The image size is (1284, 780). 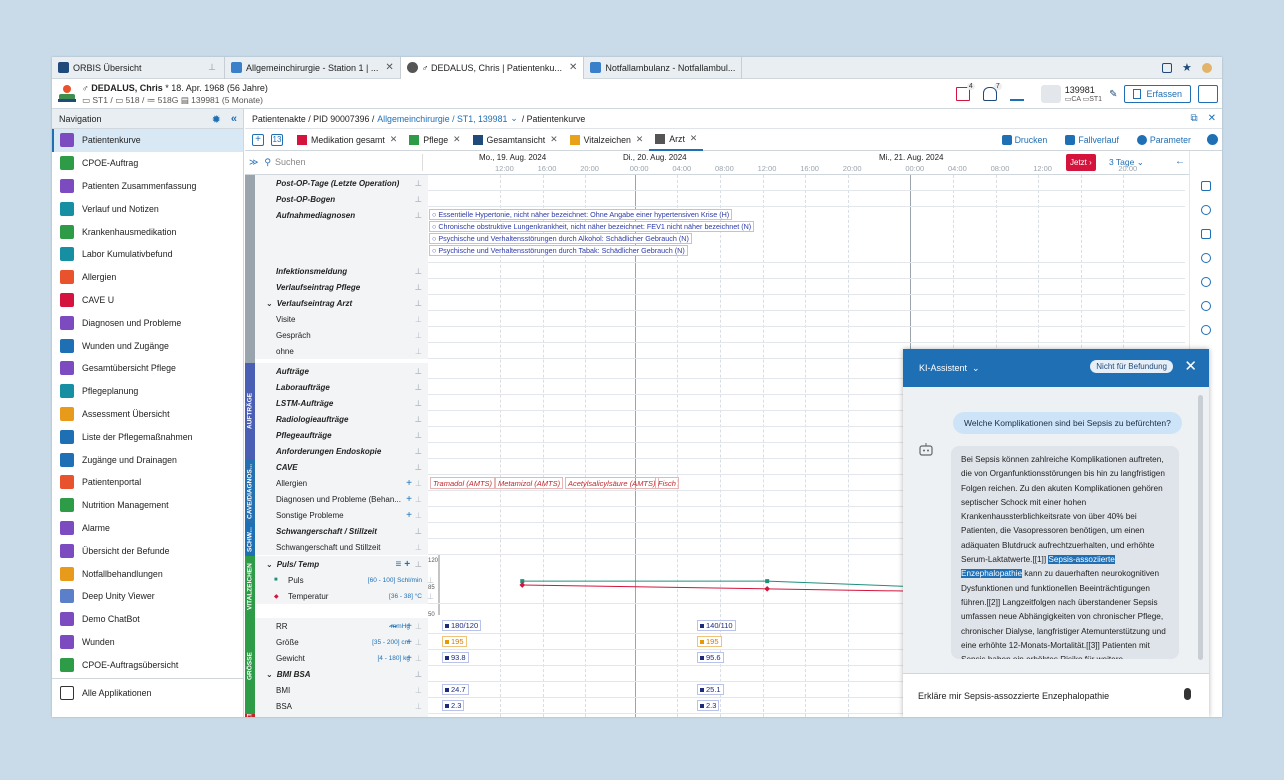 What do you see at coordinates (462, 625) in the screenshot?
I see `vital-value: 180/120` at bounding box center [462, 625].